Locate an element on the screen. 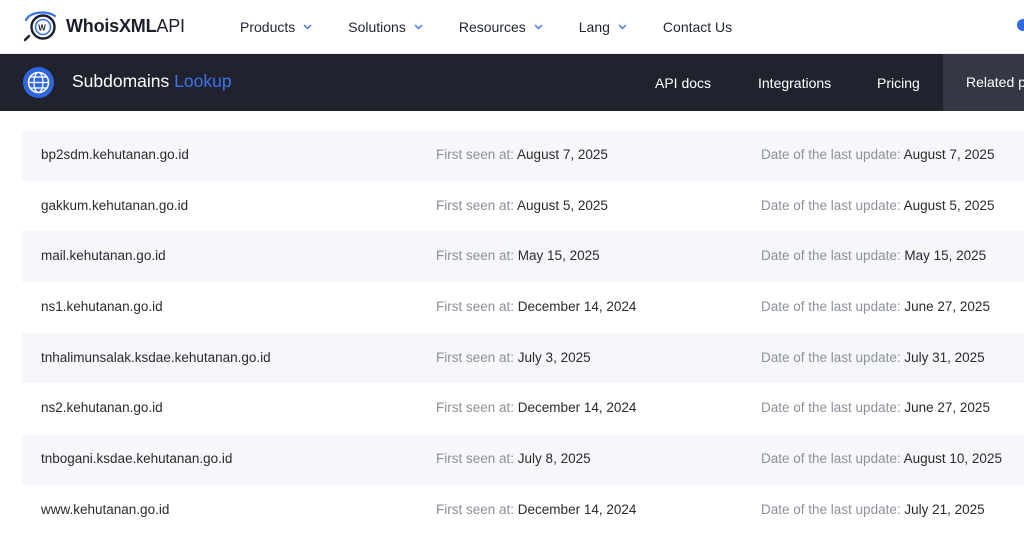  menu-products-label: Products is located at coordinates (268, 26).